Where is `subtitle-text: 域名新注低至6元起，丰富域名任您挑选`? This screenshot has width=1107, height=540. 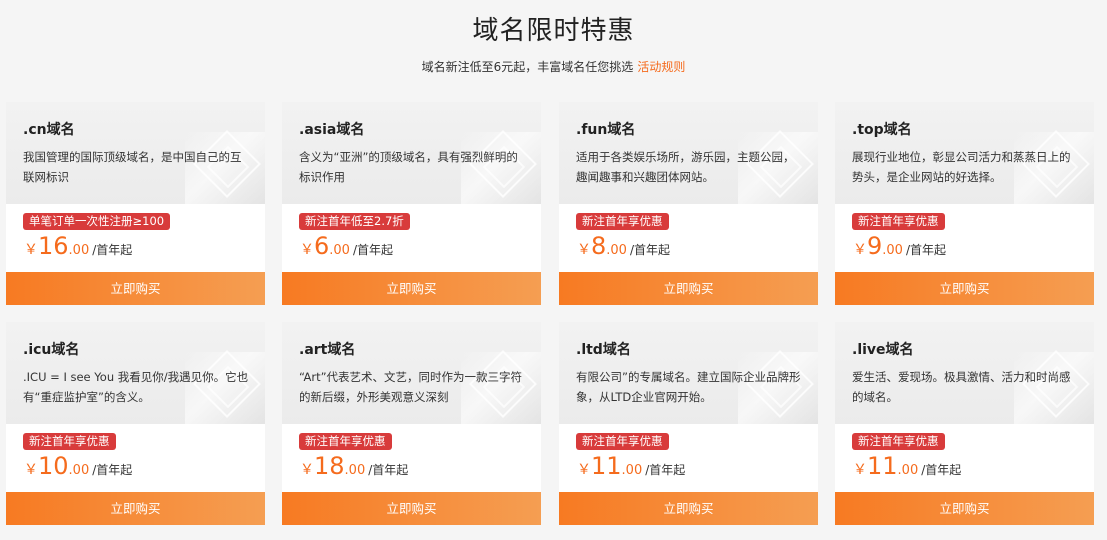 subtitle-text: 域名新注低至6元起，丰富域名任您挑选 is located at coordinates (527, 67).